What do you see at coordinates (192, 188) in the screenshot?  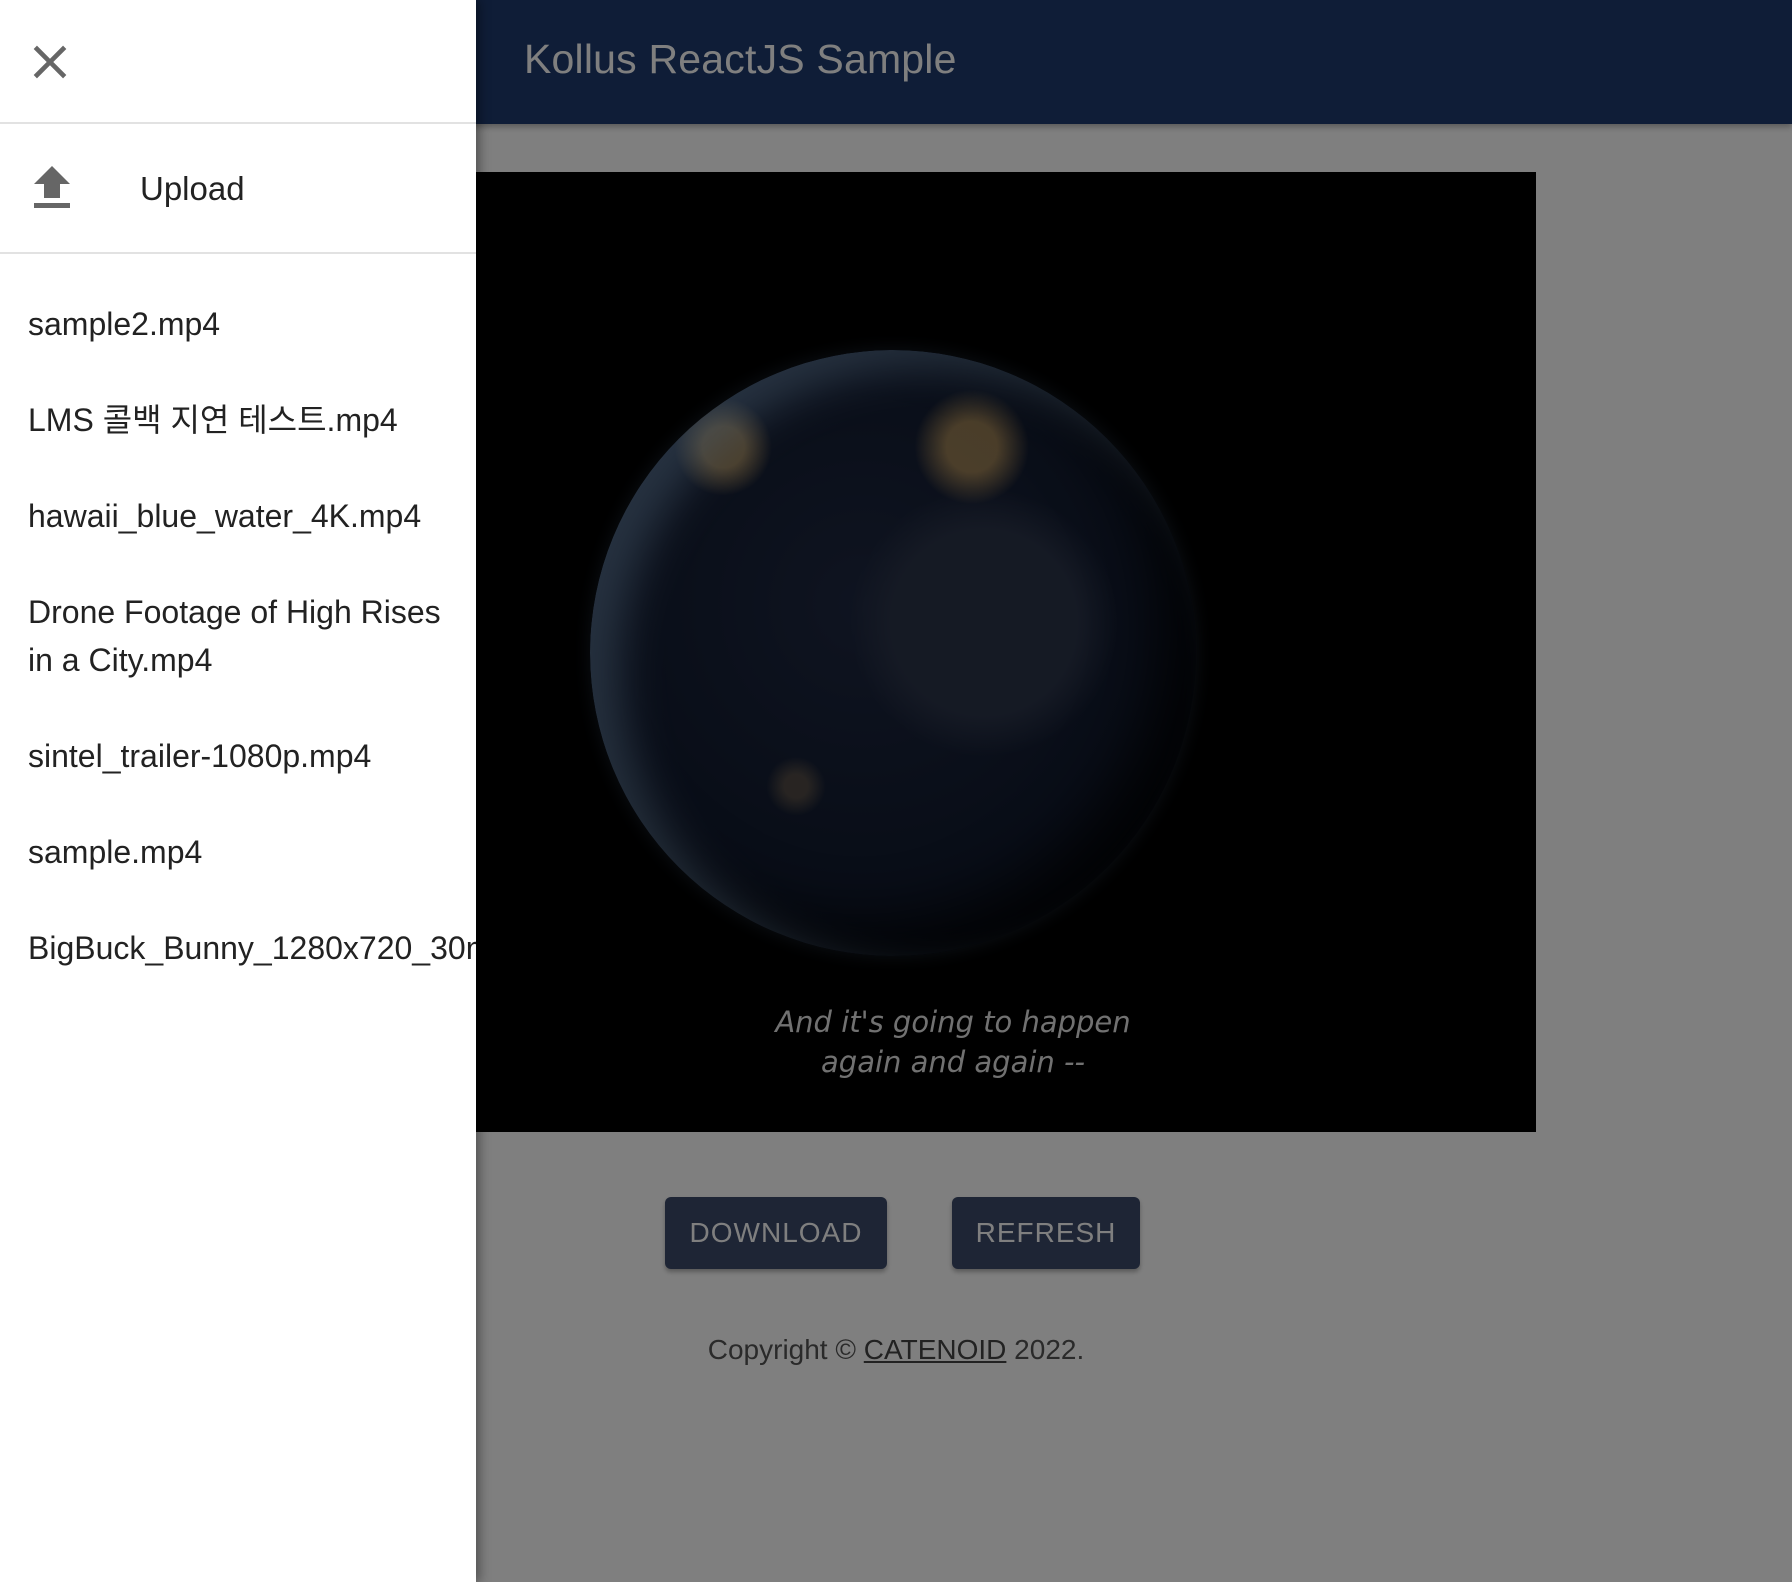 I see `upload-label: Upload` at bounding box center [192, 188].